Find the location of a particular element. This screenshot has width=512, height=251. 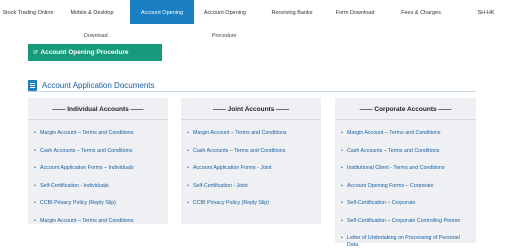

hand-pointer-icon: ☞ is located at coordinates (36, 53).